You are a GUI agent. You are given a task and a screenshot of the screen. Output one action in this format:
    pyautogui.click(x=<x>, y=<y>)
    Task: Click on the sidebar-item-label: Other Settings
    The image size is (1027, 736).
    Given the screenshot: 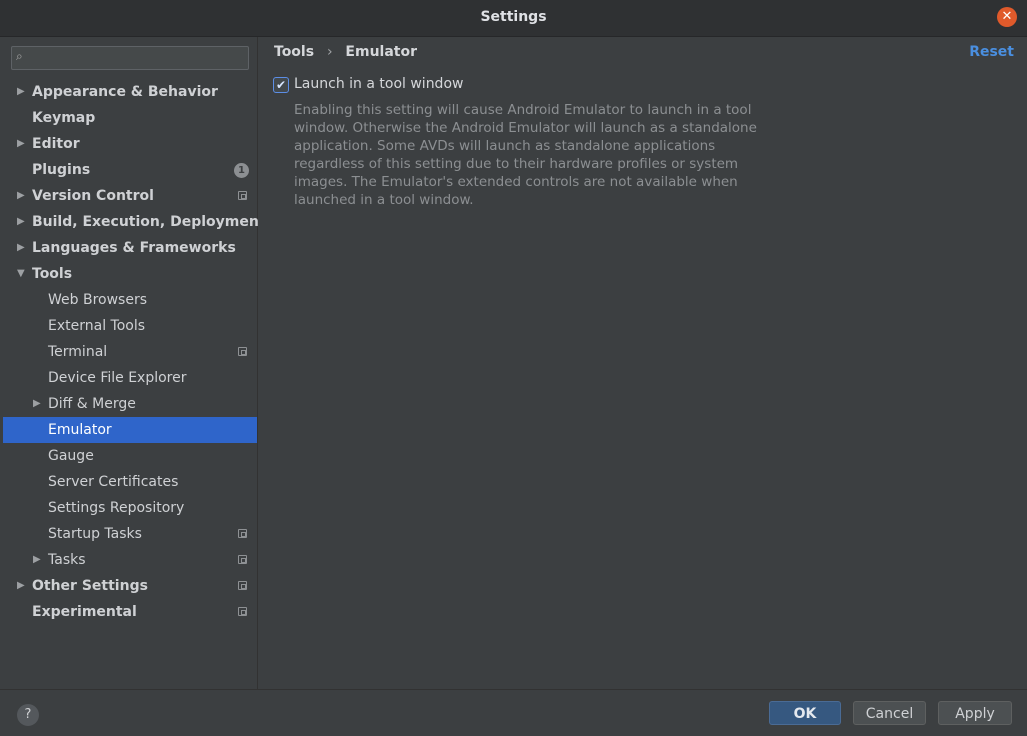 What is the action you would take?
    pyautogui.click(x=90, y=586)
    